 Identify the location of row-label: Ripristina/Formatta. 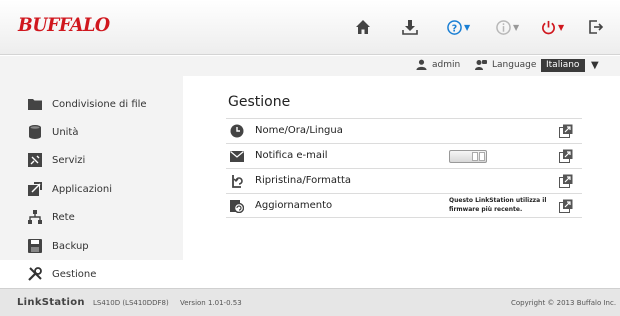
(303, 180).